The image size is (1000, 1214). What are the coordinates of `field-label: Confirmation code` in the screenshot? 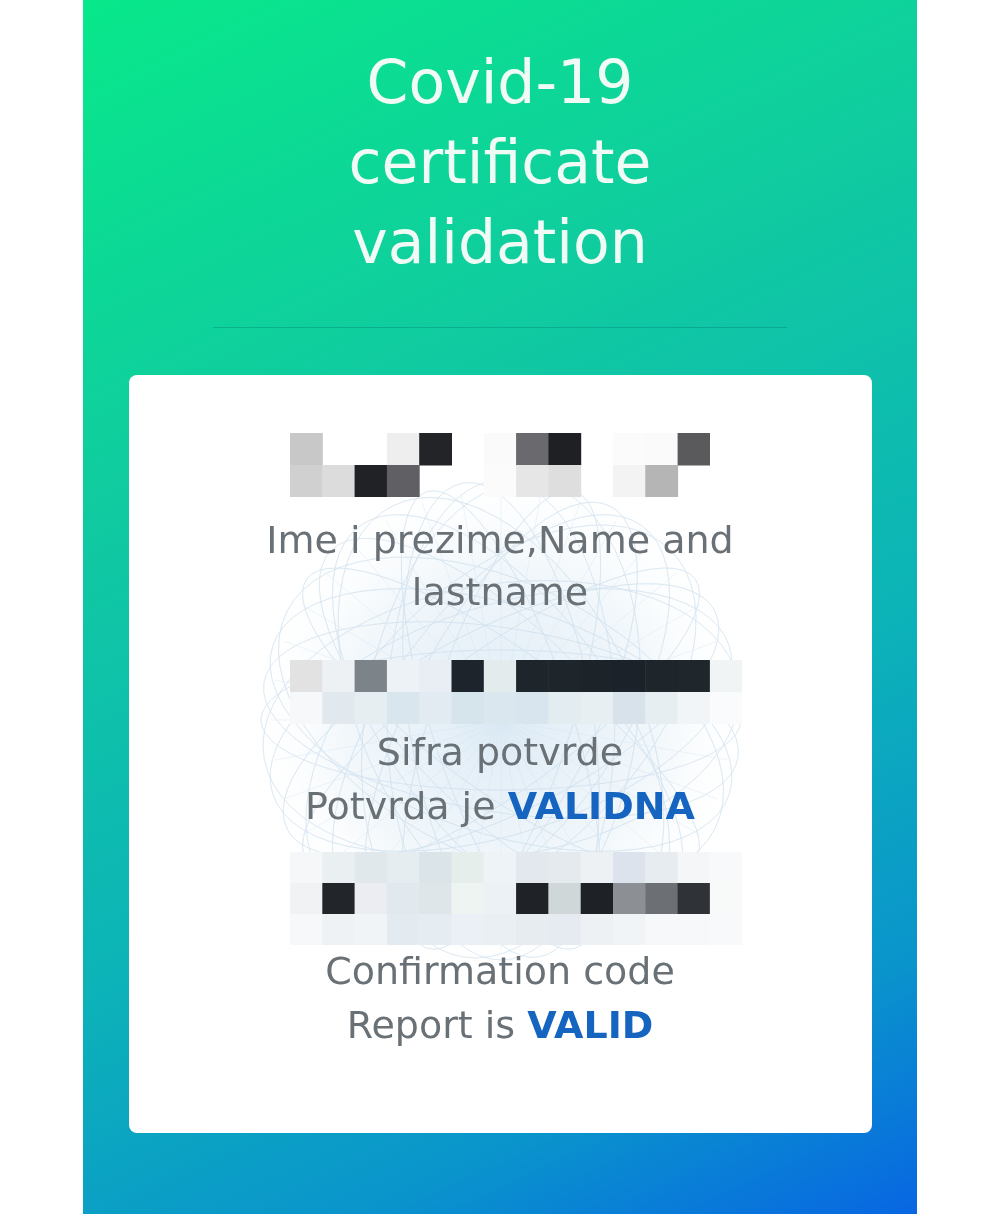 It's located at (500, 971).